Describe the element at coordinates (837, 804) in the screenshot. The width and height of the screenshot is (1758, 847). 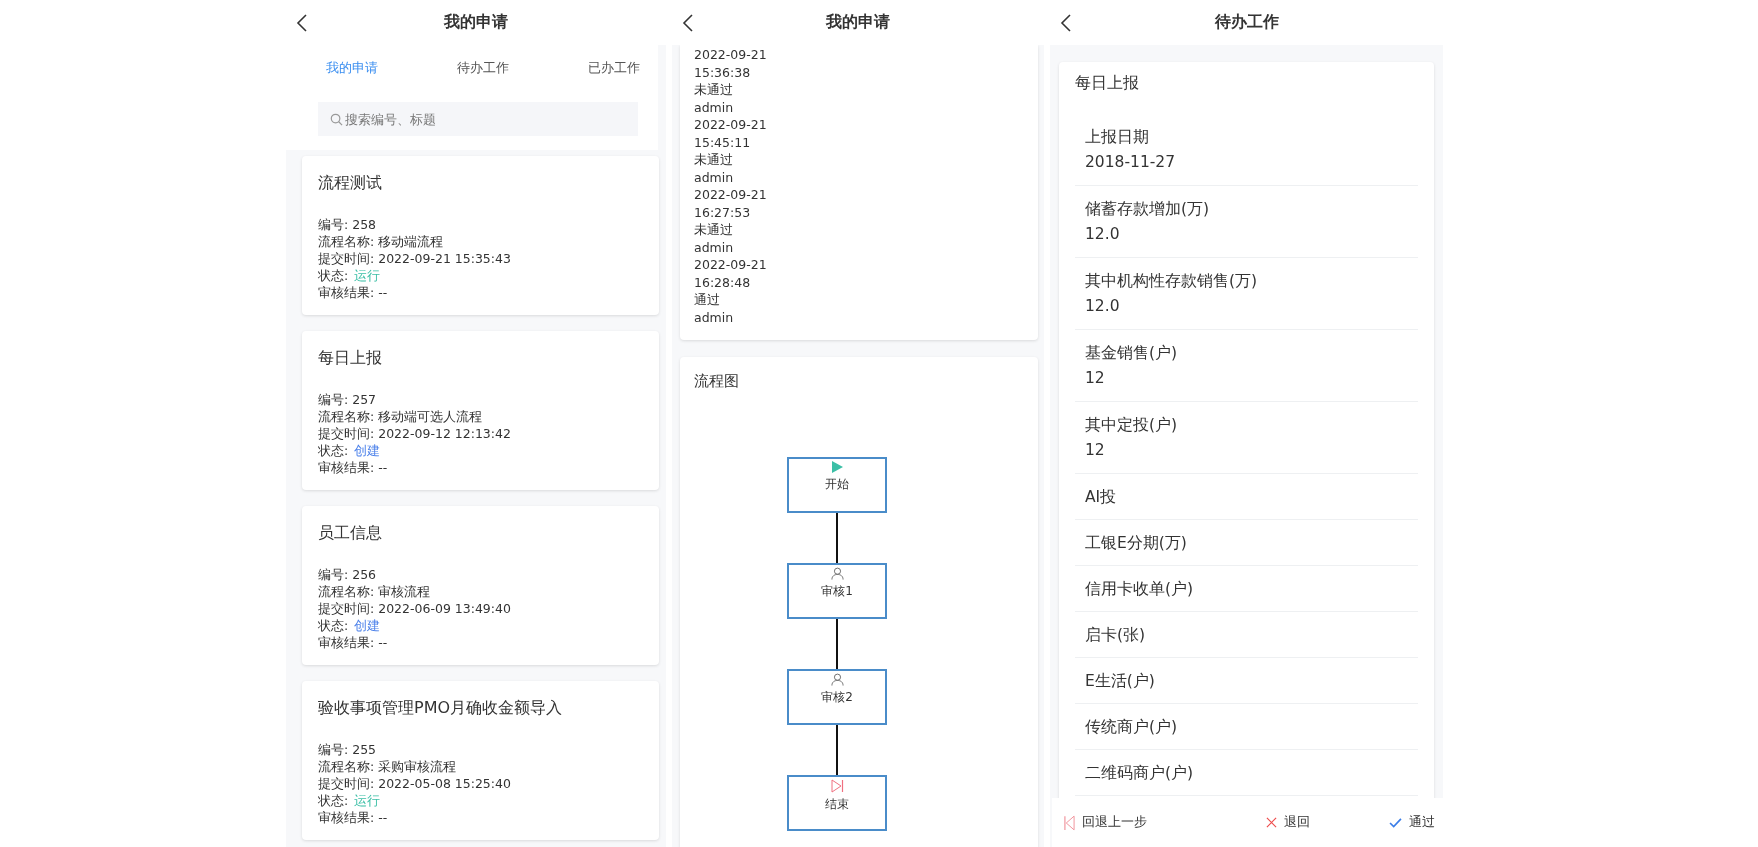
I see `node-label: 结束` at that location.